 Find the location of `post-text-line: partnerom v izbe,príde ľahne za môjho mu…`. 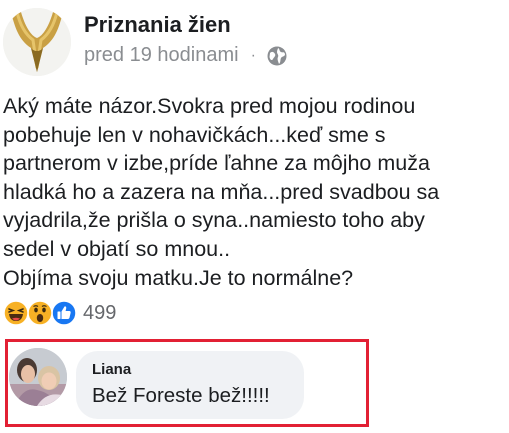

post-text-line: partnerom v izbe,príde ľahne za môjho mu… is located at coordinates (216, 163).